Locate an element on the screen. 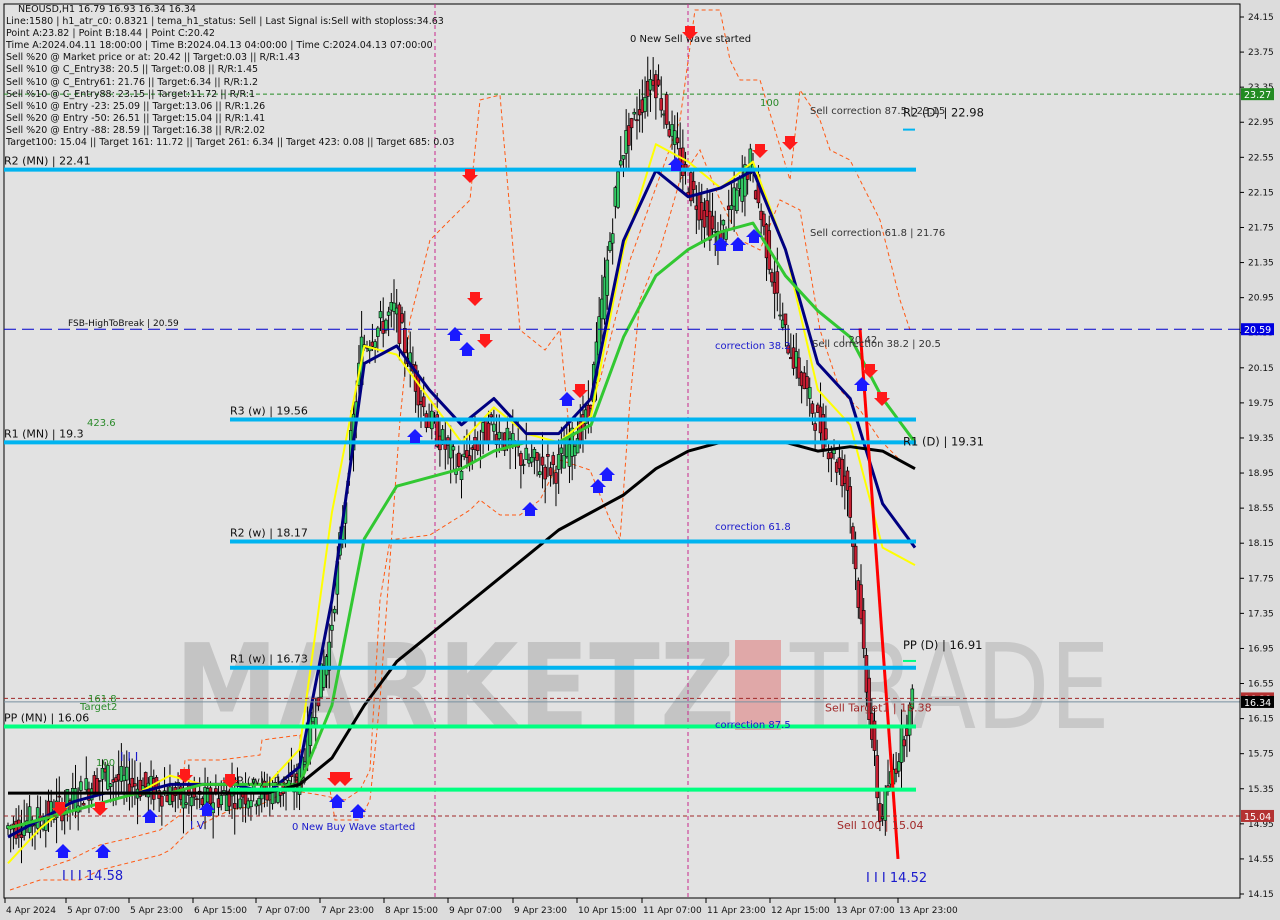 The height and width of the screenshot is (920, 1280). chart-annotation: 0 New Buy Wave started is located at coordinates (353, 827).